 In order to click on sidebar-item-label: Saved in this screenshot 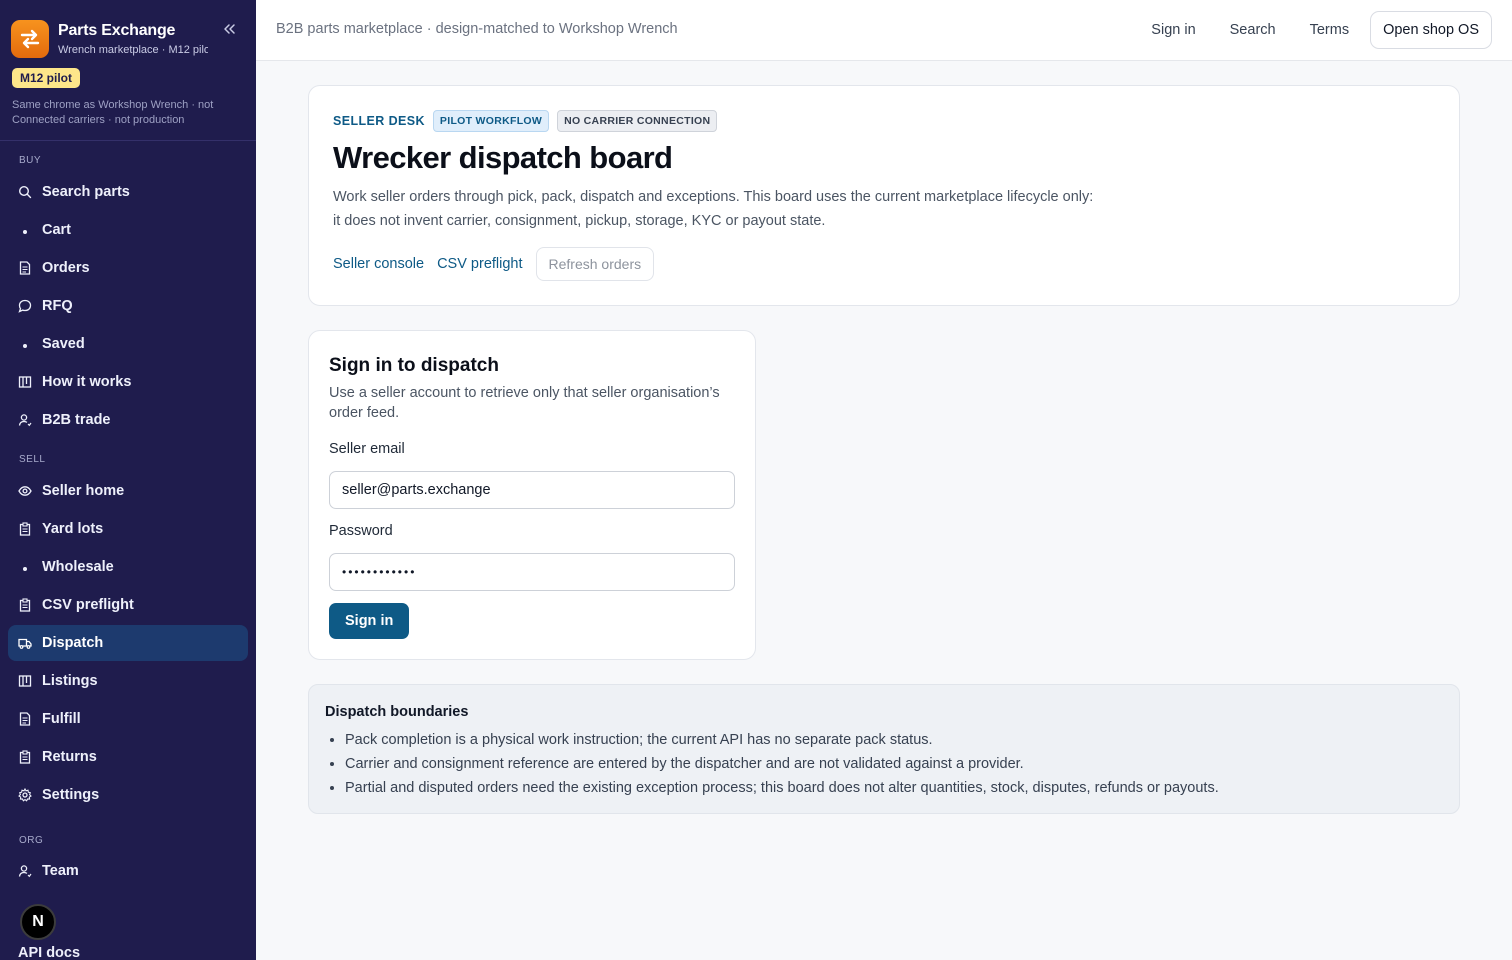, I will do `click(63, 344)`.